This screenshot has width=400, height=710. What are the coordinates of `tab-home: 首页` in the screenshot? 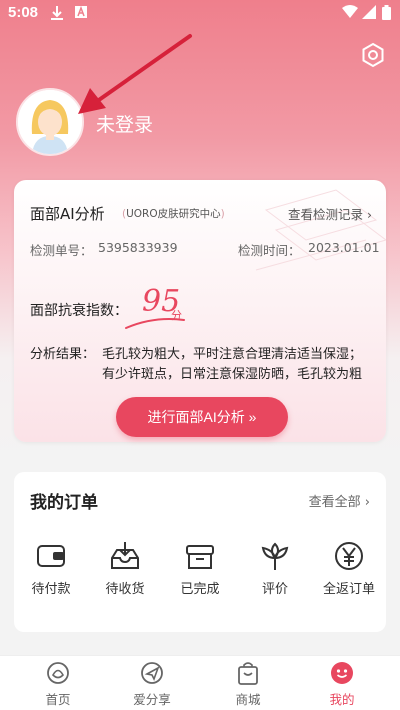 It's located at (58, 684).